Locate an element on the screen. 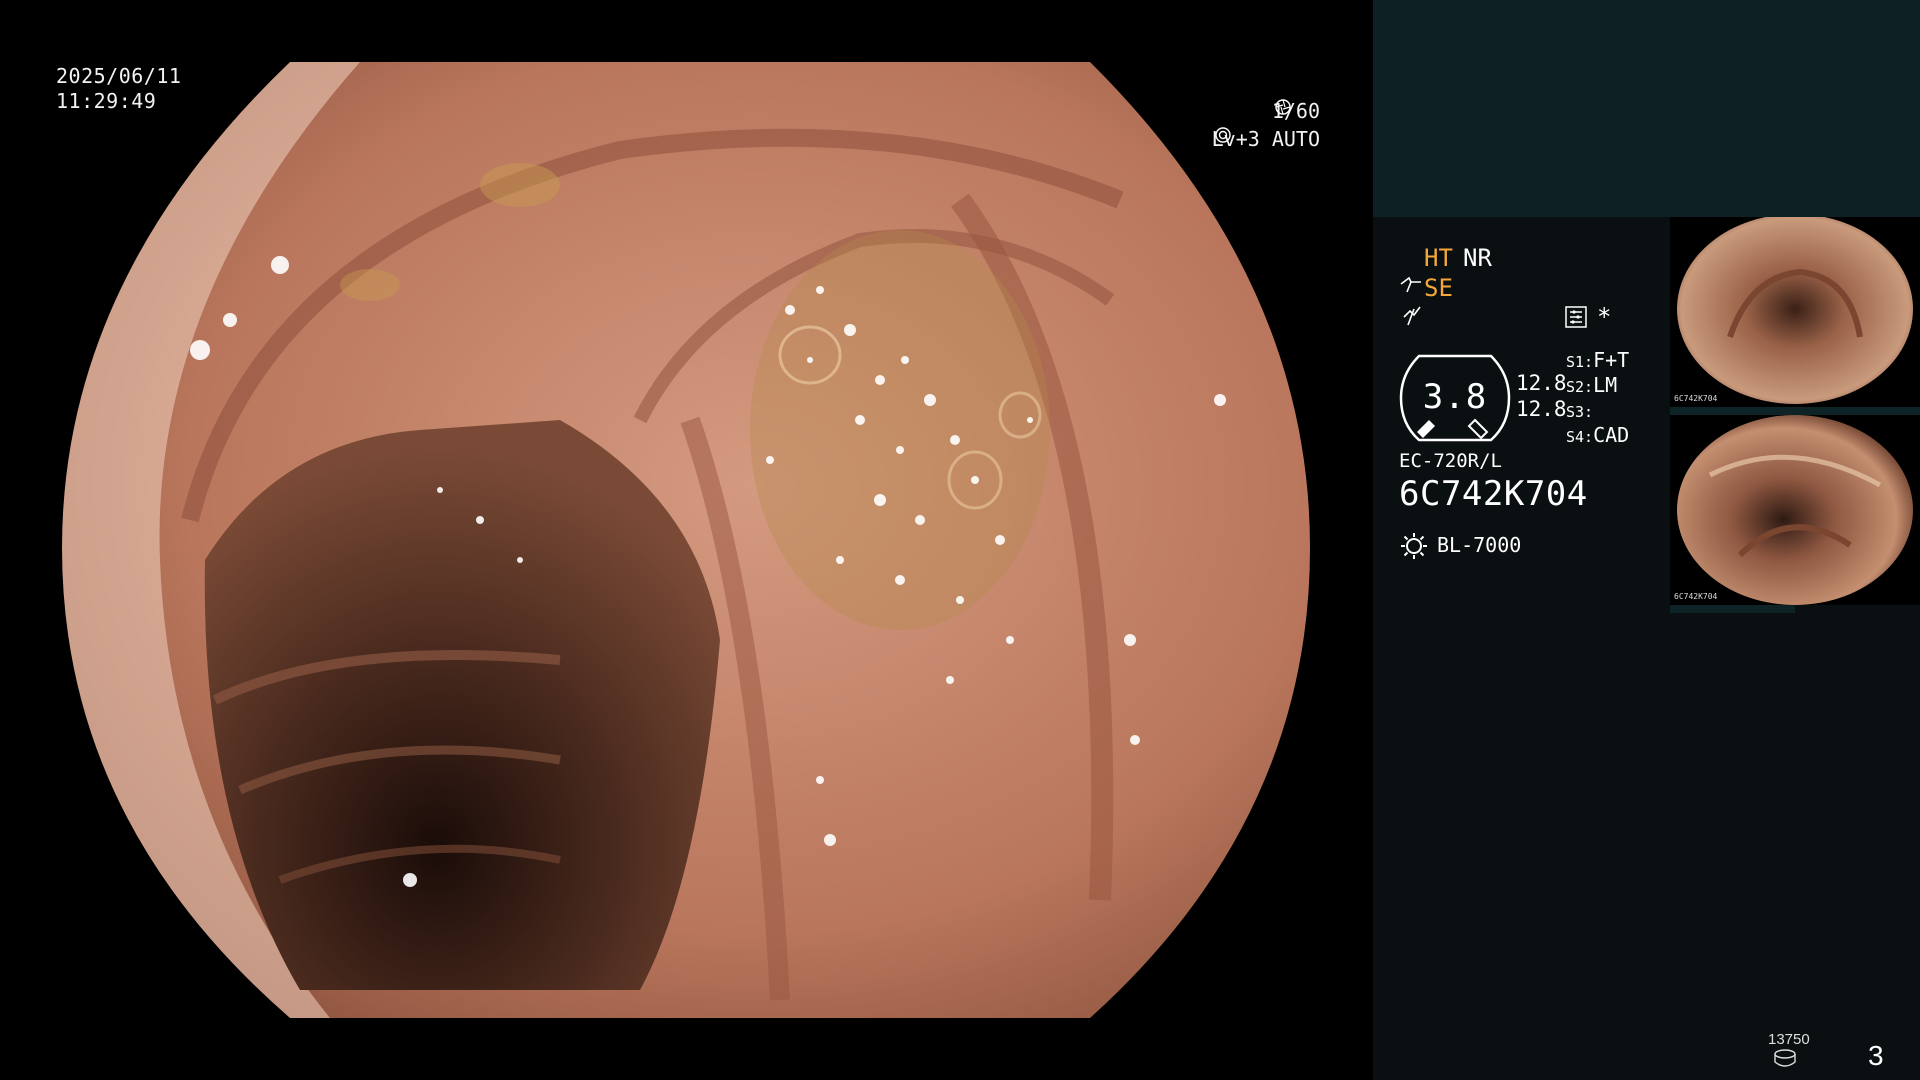 Image resolution: width=1920 pixels, height=1080 pixels. exposure-level: Lv+3 AUTO is located at coordinates (1266, 139).